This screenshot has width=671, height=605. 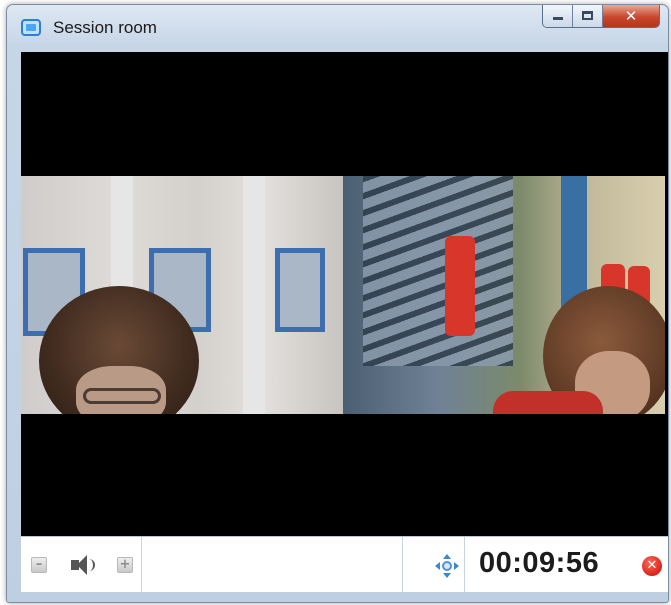 I want to click on minimize-icon, so click(x=558, y=18).